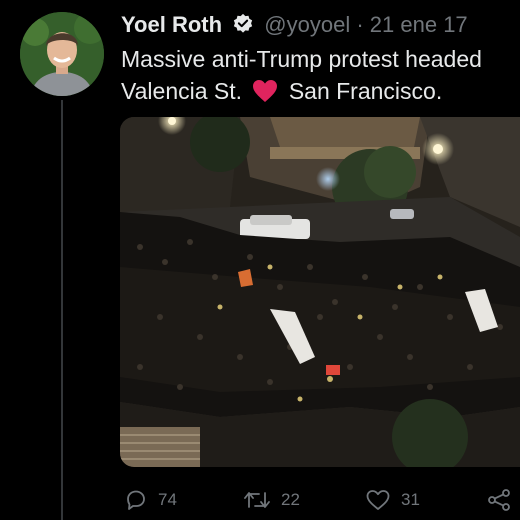 The height and width of the screenshot is (520, 520). What do you see at coordinates (290, 499) in the screenshot?
I see `retweet-count: 22` at bounding box center [290, 499].